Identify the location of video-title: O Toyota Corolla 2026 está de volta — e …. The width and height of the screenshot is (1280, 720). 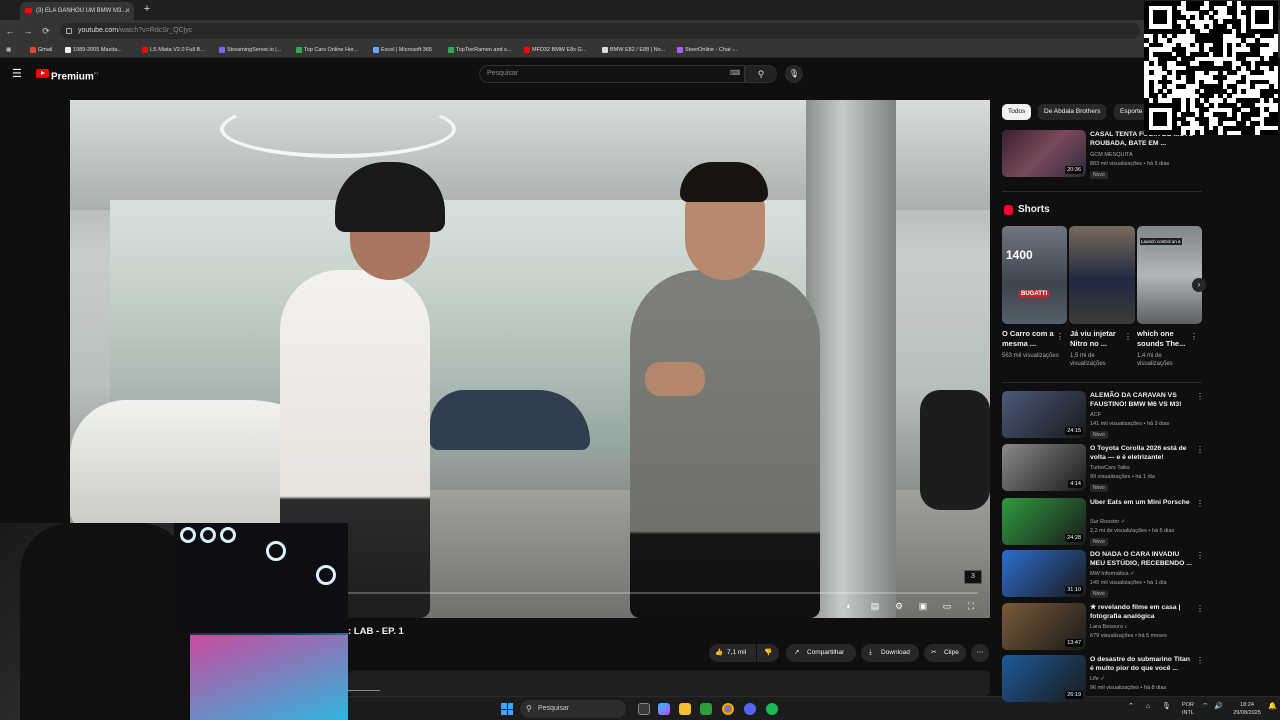
(1142, 453).